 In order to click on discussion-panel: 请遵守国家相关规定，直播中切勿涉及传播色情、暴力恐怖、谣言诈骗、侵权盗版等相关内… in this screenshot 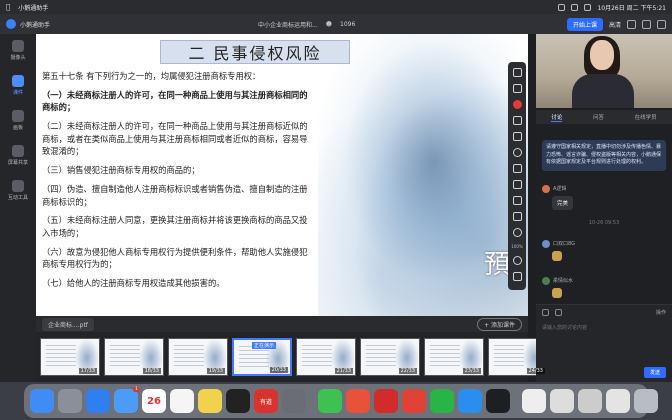, I will do `click(604, 253)`.